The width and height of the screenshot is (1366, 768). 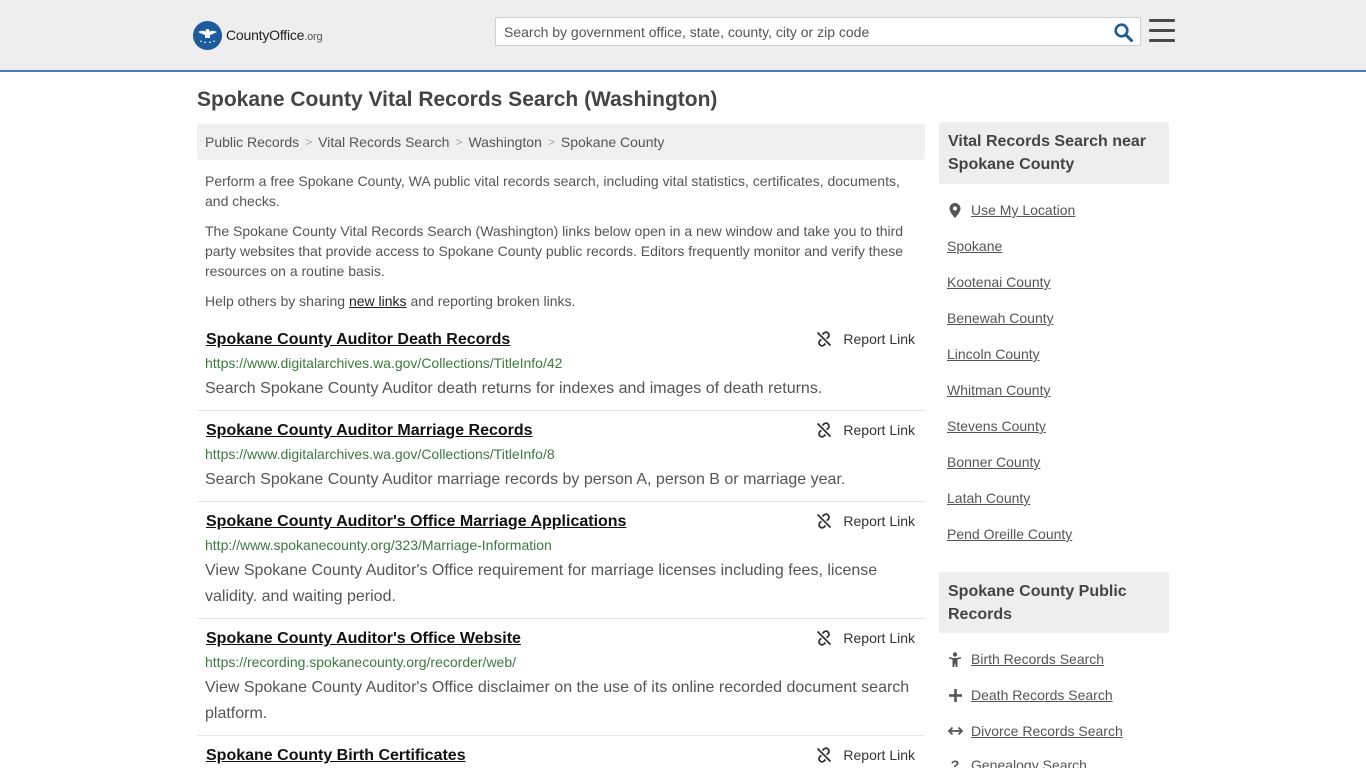 What do you see at coordinates (801, 31) in the screenshot?
I see `search-input` at bounding box center [801, 31].